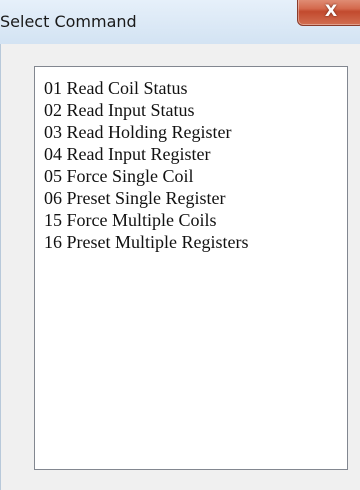  Describe the element at coordinates (195, 88) in the screenshot. I see `list-item: 01 Read Coil Status` at that location.